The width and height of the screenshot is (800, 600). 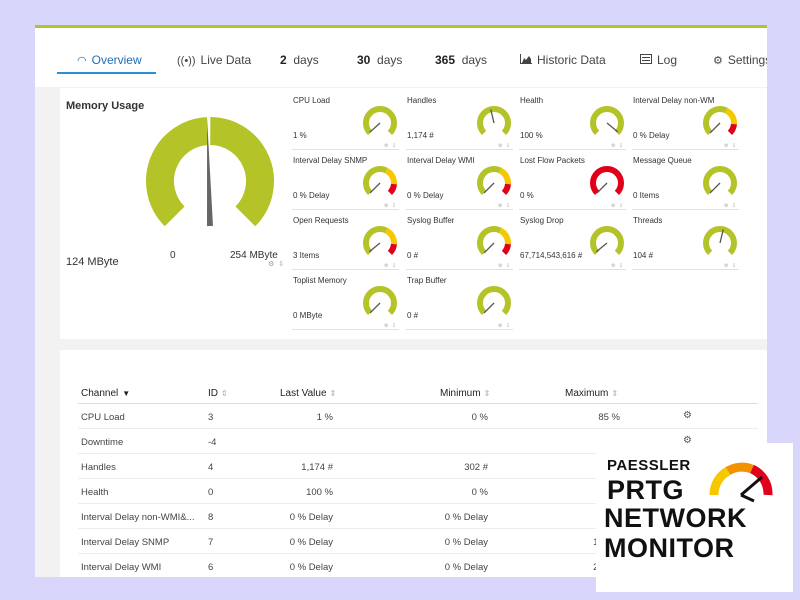 I want to click on mini-gauge-value: 1 %, so click(x=300, y=135).